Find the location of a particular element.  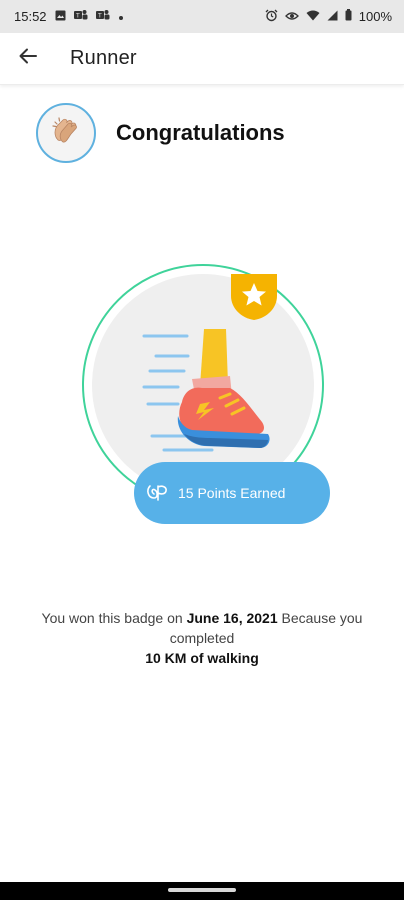

app-bar: Runner is located at coordinates (202, 59).